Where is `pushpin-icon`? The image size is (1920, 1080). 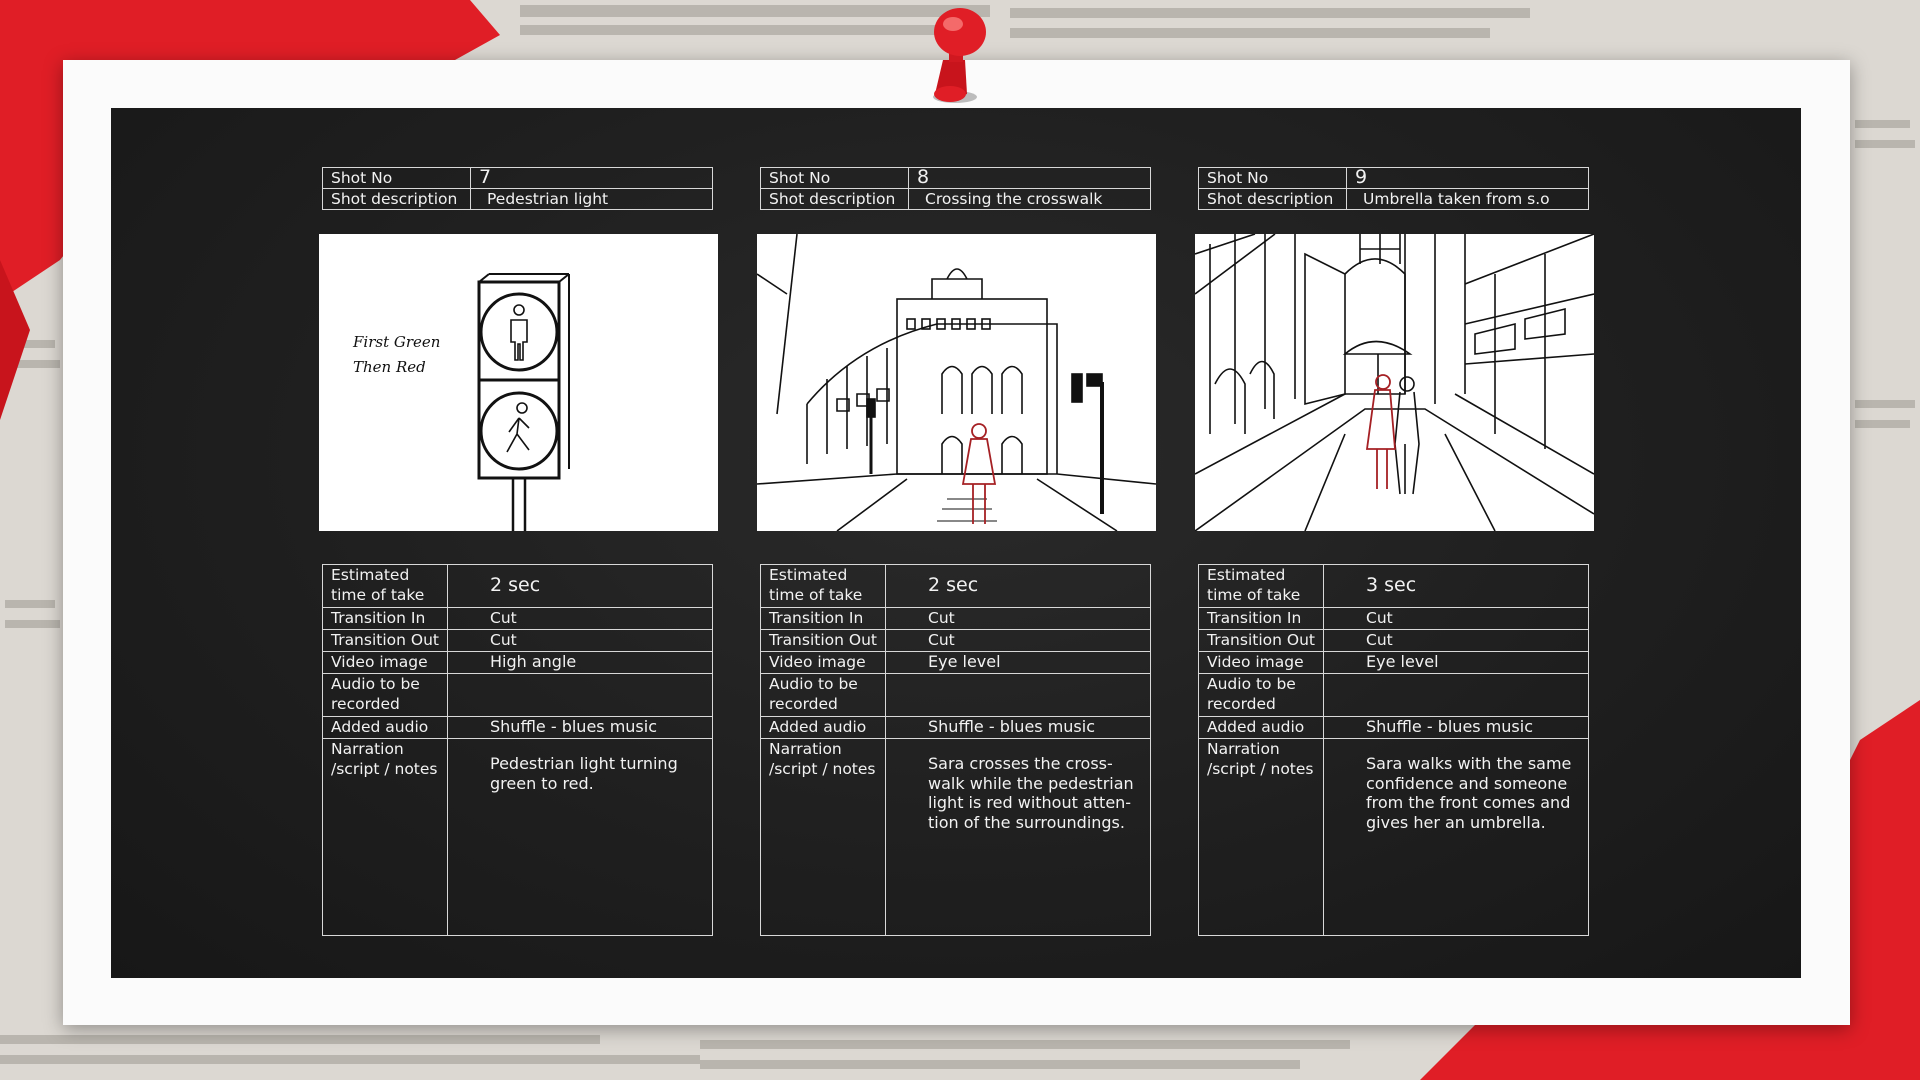 pushpin-icon is located at coordinates (959, 55).